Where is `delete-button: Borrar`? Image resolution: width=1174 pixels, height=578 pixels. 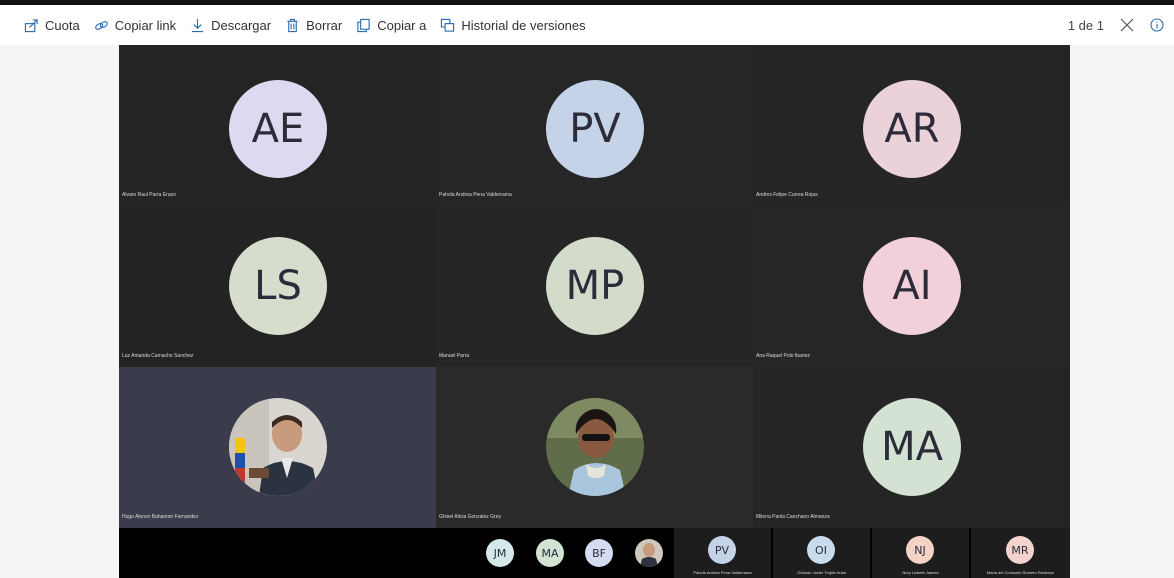 delete-button: Borrar is located at coordinates (313, 25).